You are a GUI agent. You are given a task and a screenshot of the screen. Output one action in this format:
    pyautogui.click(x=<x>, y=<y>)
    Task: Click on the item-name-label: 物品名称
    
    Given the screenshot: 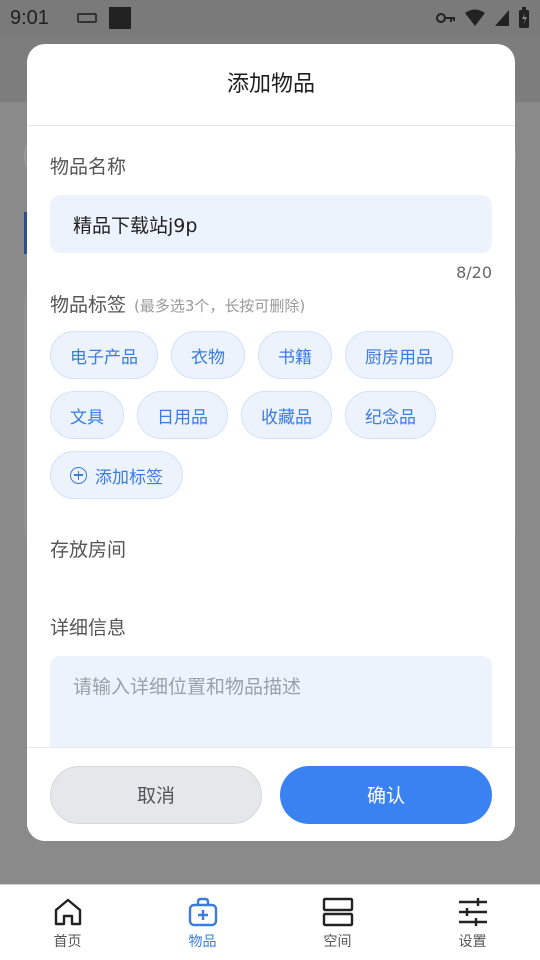 What is the action you would take?
    pyautogui.click(x=88, y=167)
    